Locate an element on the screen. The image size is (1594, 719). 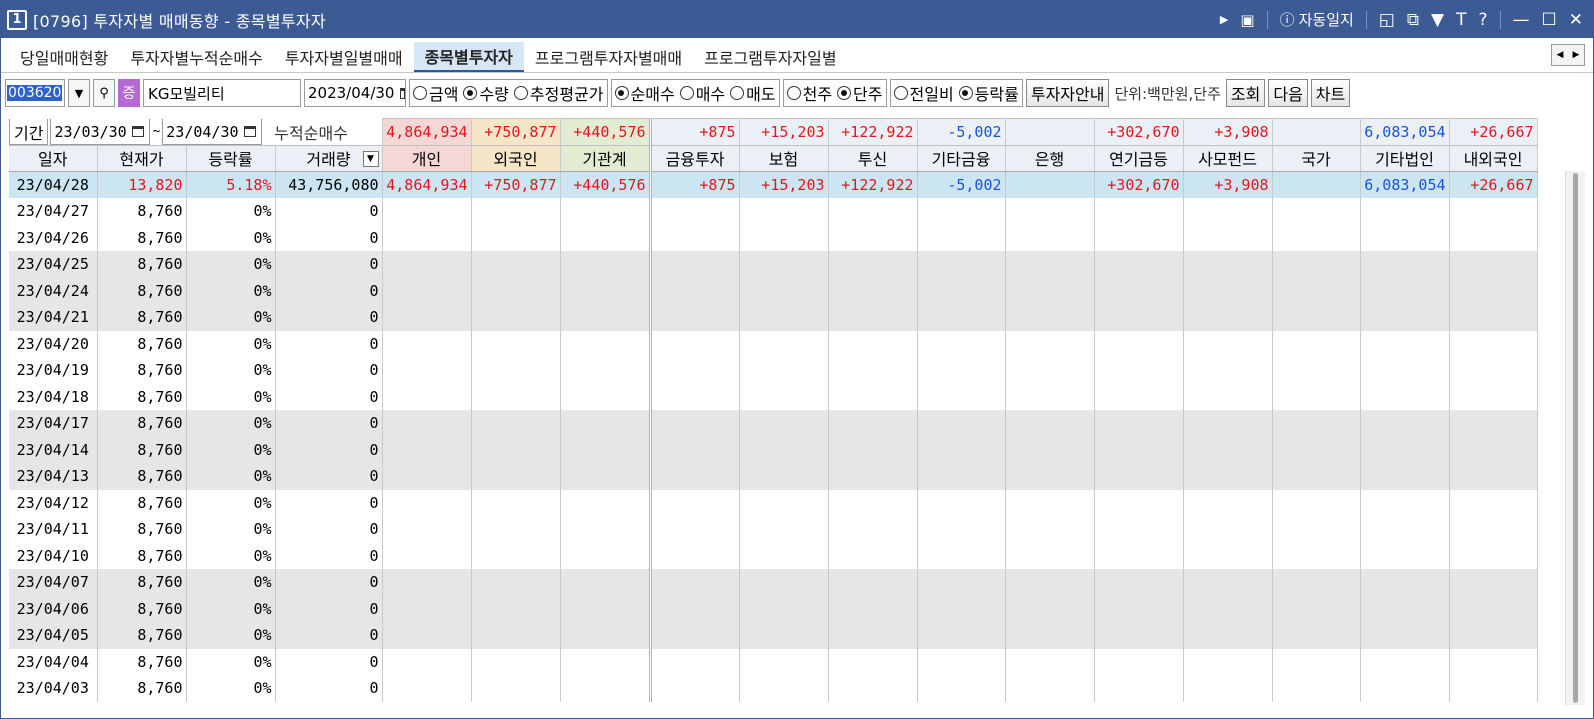
column-header: 기관계 is located at coordinates (606, 158).